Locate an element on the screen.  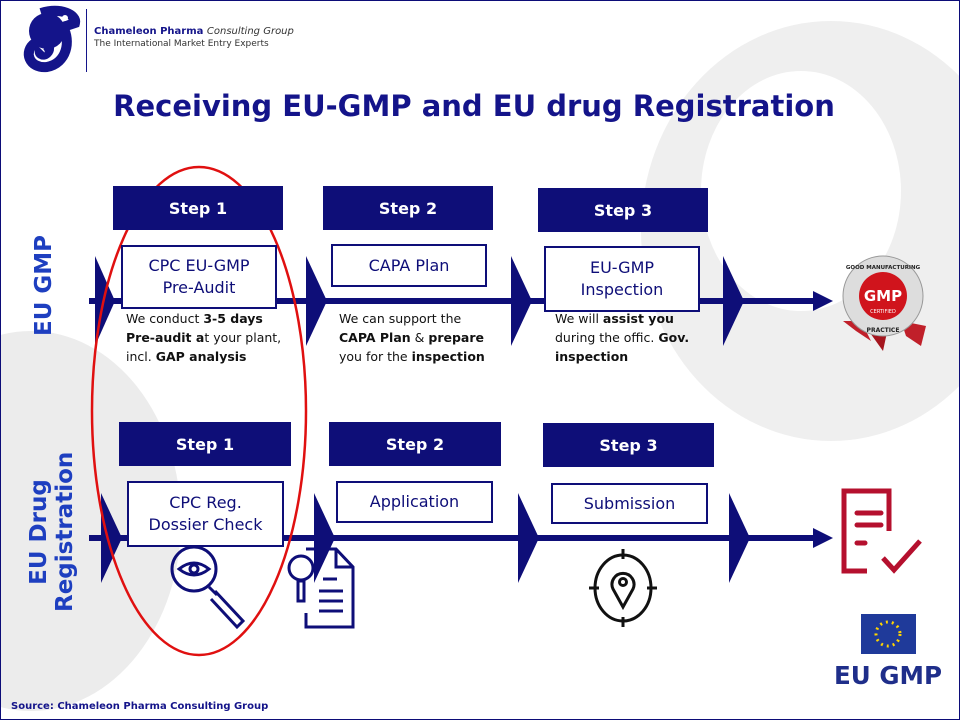
eu-flag-icon is located at coordinates (888, 634).